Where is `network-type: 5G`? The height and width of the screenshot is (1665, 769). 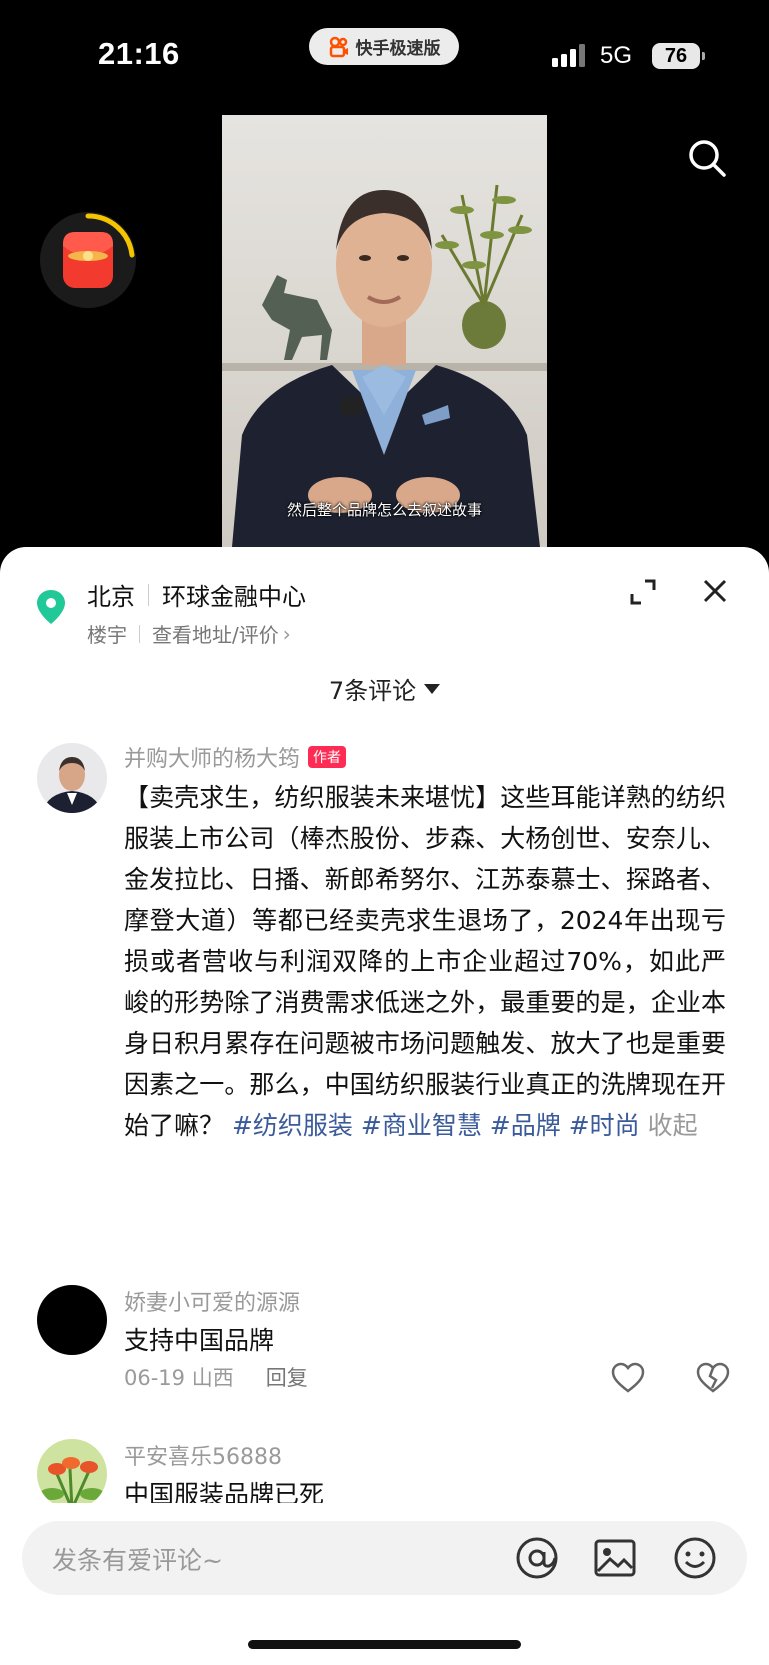 network-type: 5G is located at coordinates (616, 55).